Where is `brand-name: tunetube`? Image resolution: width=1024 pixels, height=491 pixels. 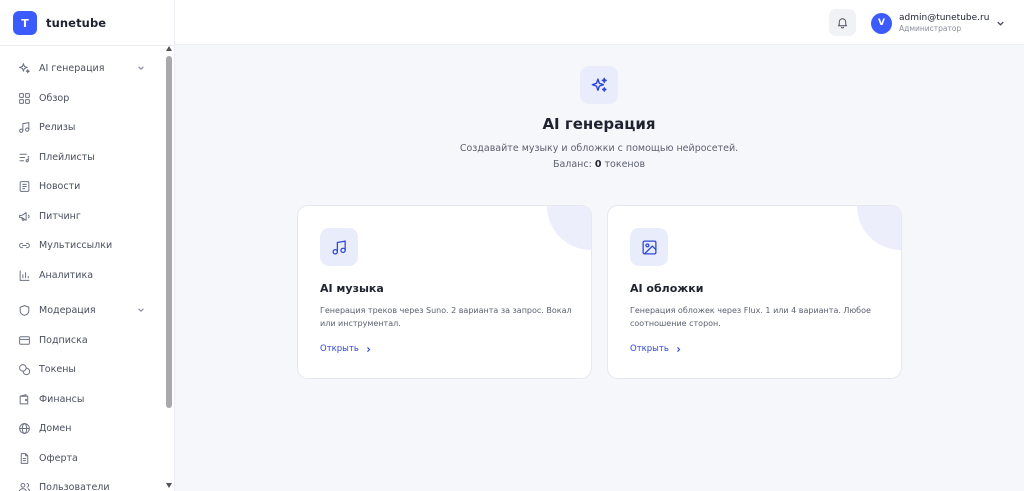
brand-name: tunetube is located at coordinates (76, 23).